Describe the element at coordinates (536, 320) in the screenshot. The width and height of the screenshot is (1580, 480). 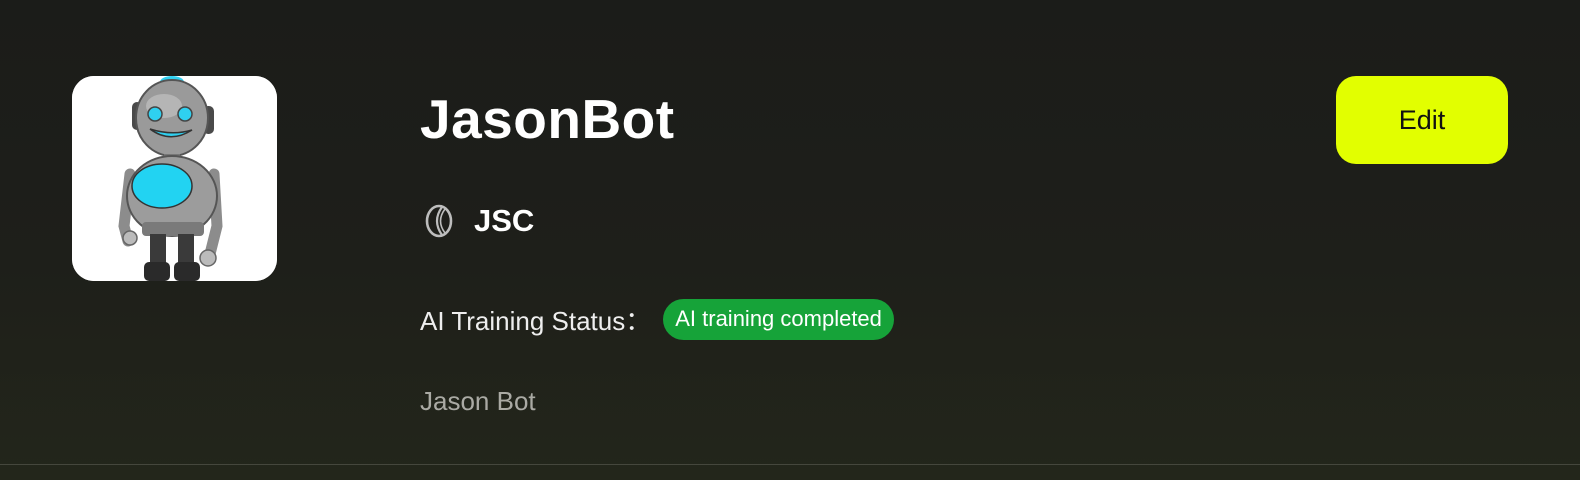
I see `training-status-label: AI Training Status：` at that location.